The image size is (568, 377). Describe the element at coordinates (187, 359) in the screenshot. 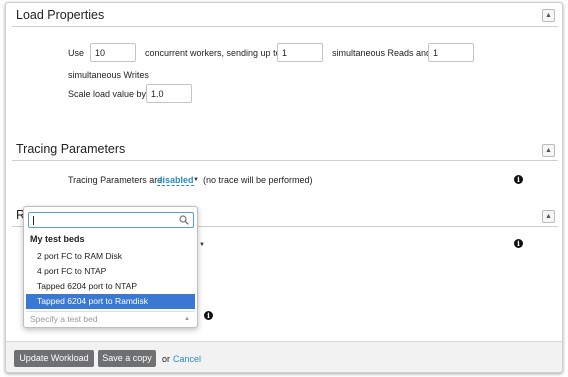

I see `cancel-link: Cancel` at that location.